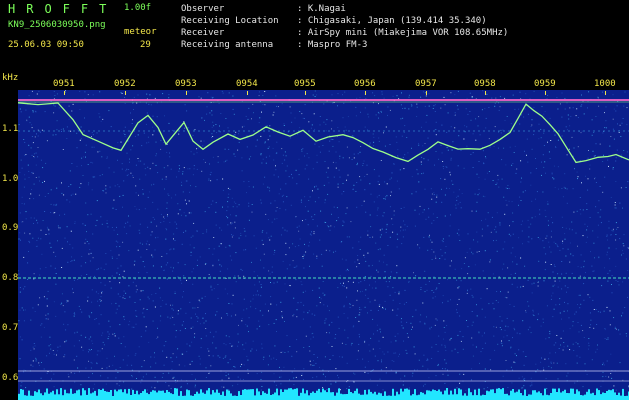 The image size is (629, 400). Describe the element at coordinates (274, 45) in the screenshot. I see `info-row-antenna: Receiving antenna: Maspro FM-3` at that location.